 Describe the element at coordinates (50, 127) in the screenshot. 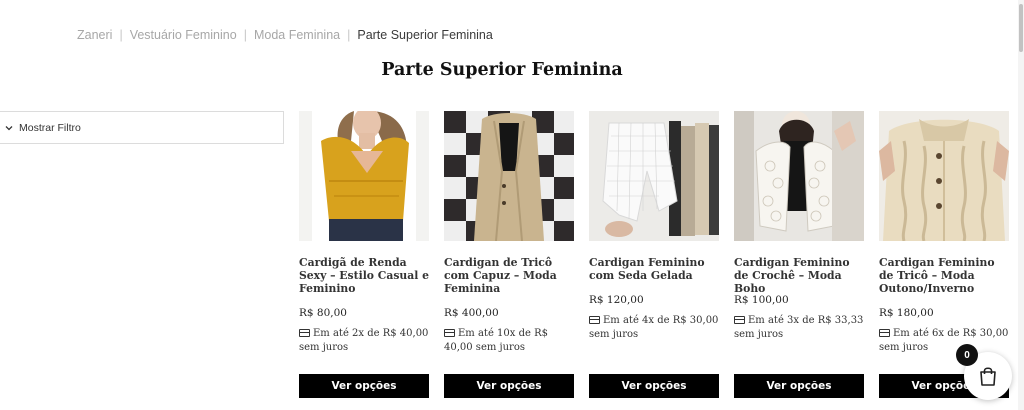

I see `show-filter-label: Mostrar Filtro` at that location.